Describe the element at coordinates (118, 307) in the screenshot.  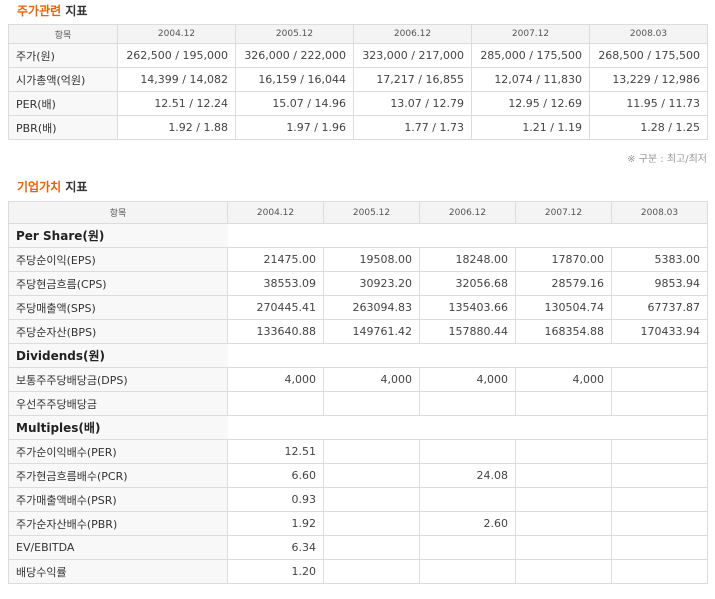
I see `row-label: 주당매출액(SPS)` at that location.